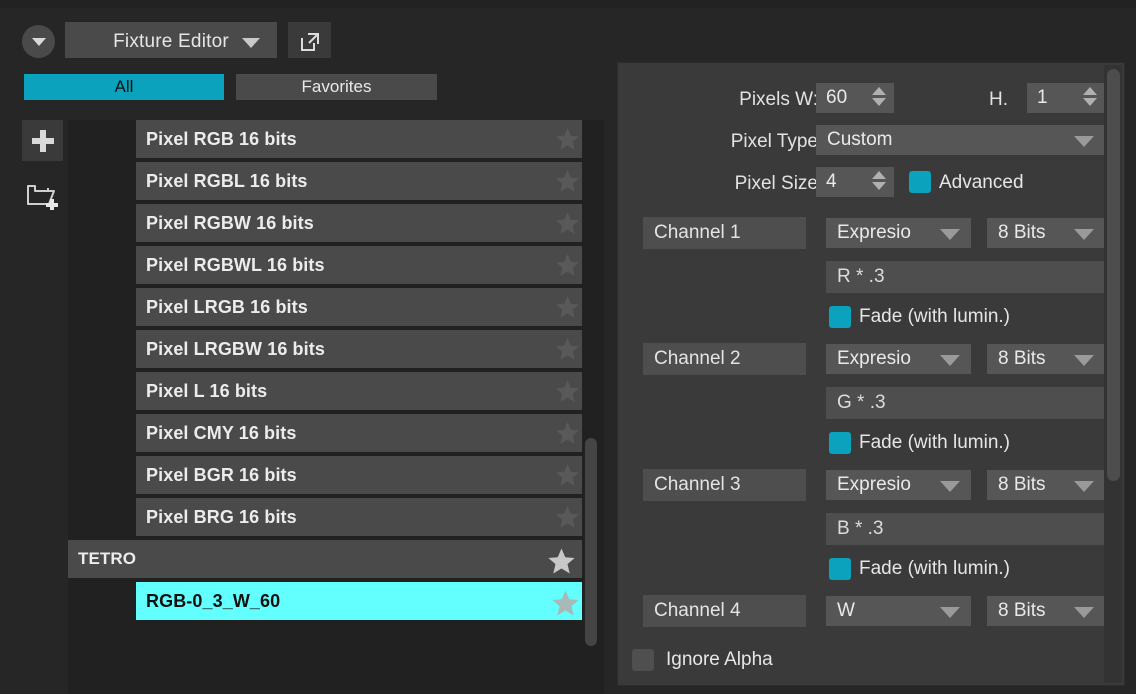 Image resolution: width=1136 pixels, height=694 pixels. I want to click on new-folder-button, so click(42, 194).